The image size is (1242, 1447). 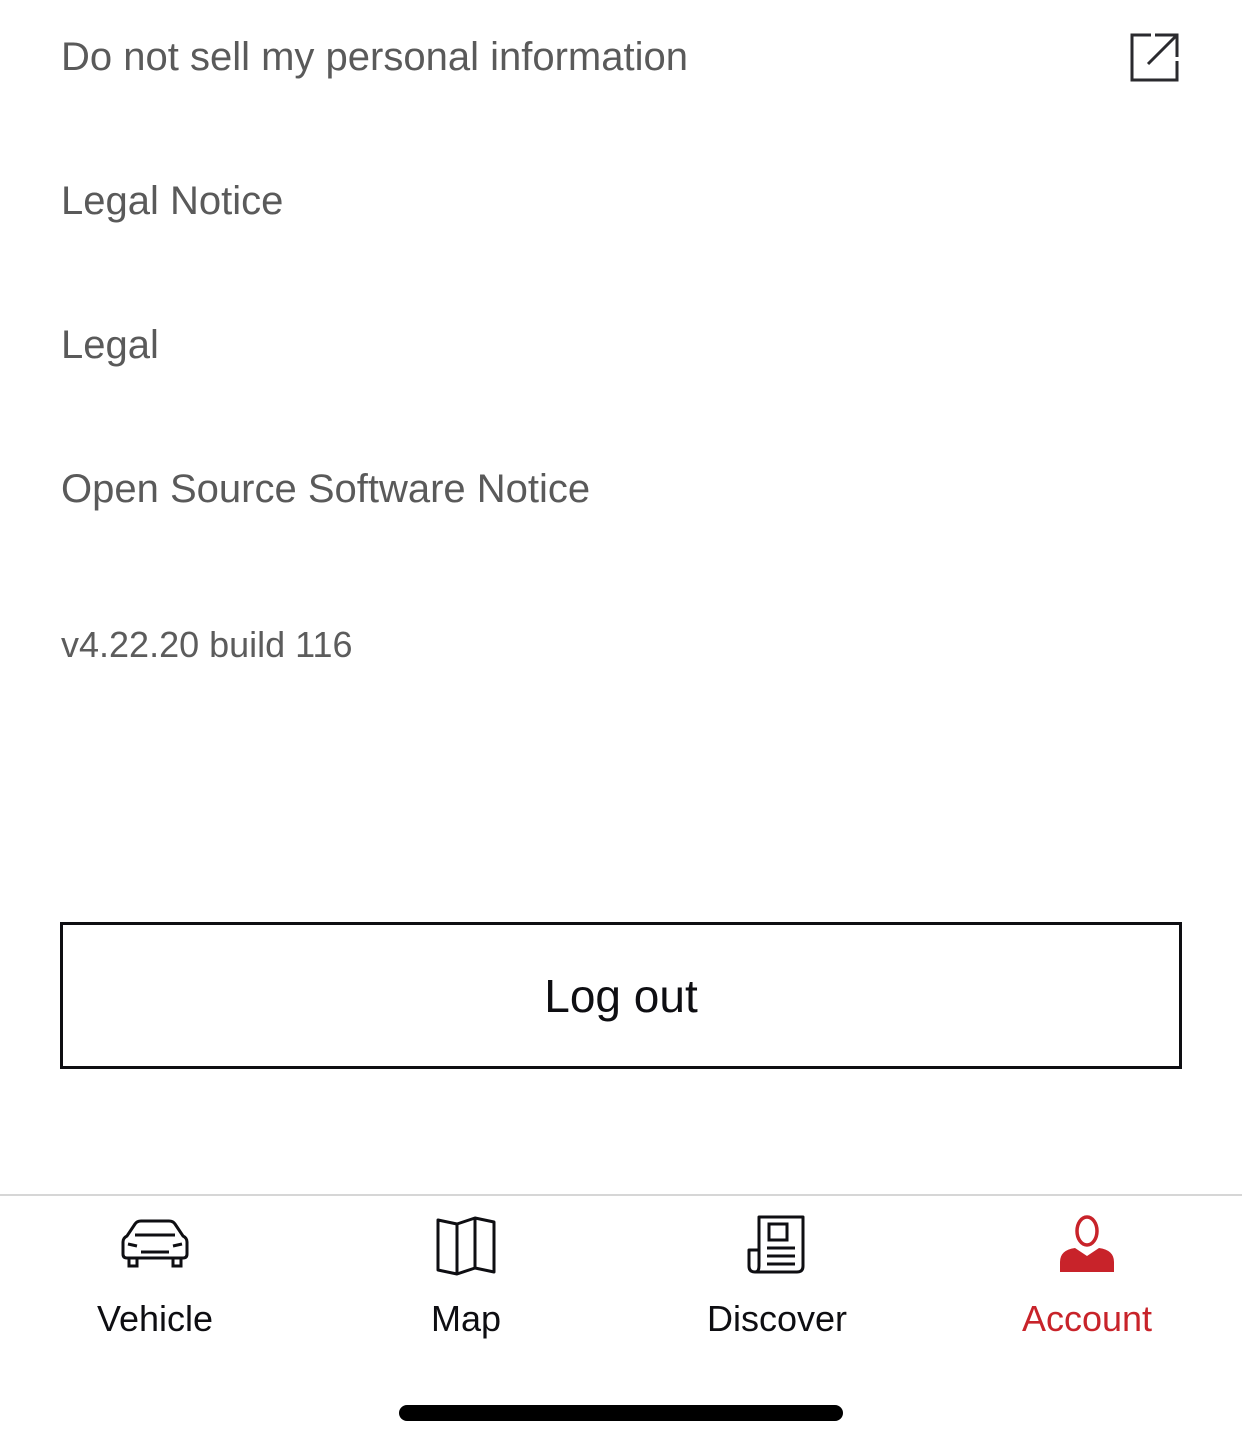 What do you see at coordinates (621, 345) in the screenshot?
I see `menu-item-legal: Legal` at bounding box center [621, 345].